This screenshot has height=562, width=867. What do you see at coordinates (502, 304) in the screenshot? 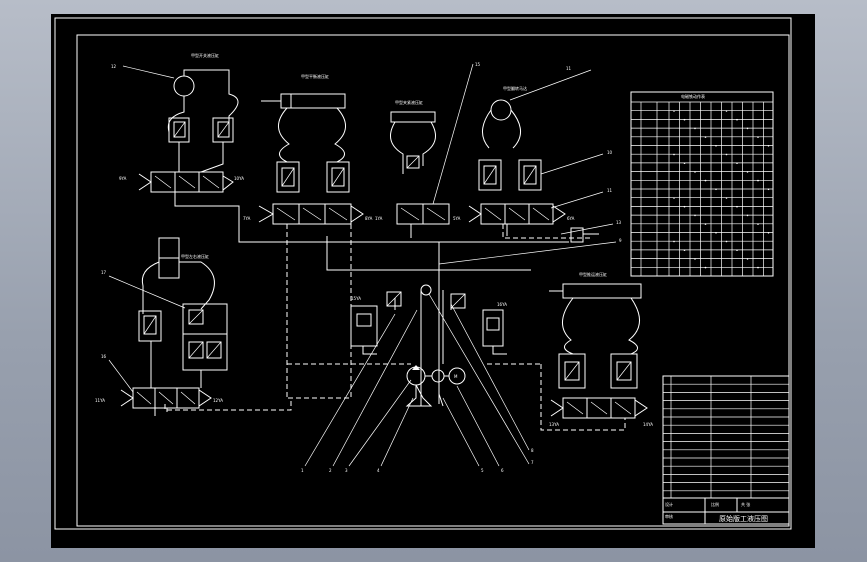
I see `port-label-solenoid-right: 16YA` at bounding box center [502, 304].